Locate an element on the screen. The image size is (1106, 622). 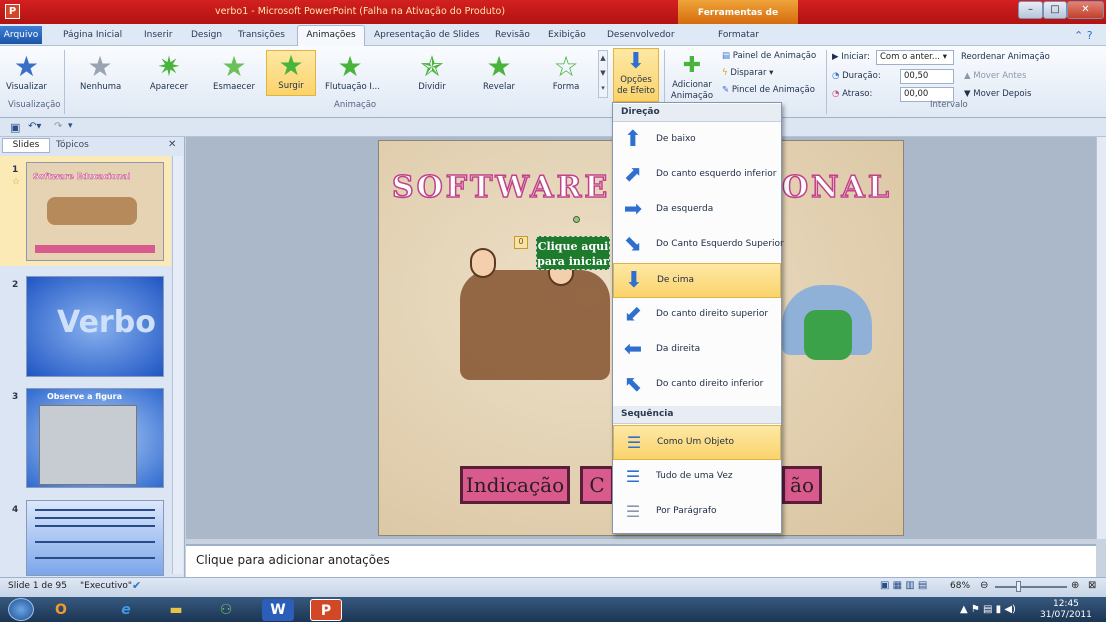
slide-vertical-scrollbar is located at coordinates (1101, 338).